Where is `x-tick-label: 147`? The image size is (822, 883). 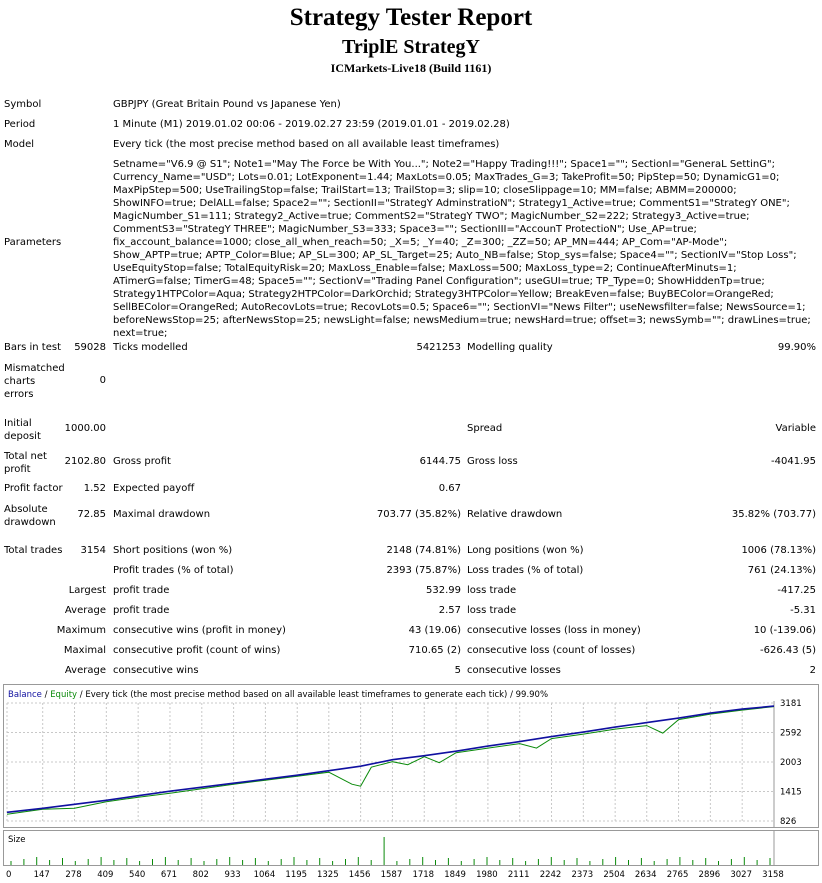 x-tick-label: 147 is located at coordinates (42, 875).